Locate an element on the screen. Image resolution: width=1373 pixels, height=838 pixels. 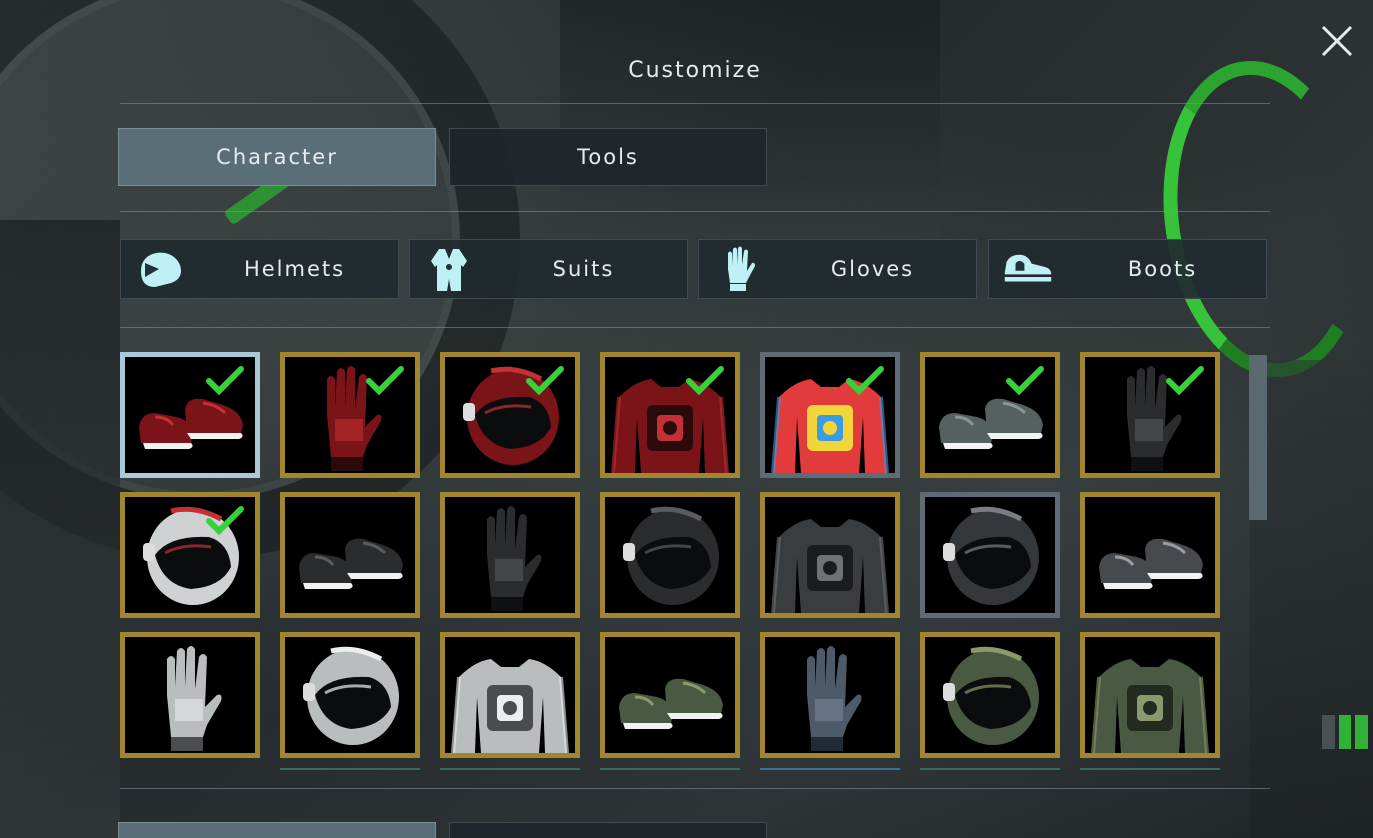
item-boots-black is located at coordinates (350, 555).